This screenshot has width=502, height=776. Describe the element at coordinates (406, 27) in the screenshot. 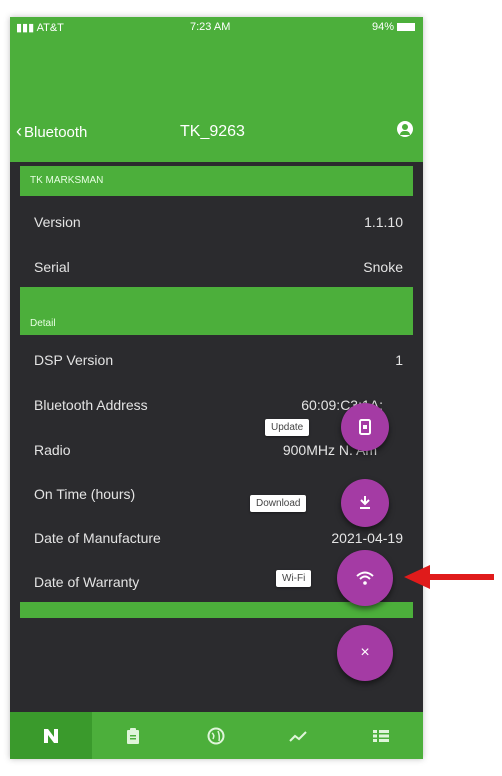

I see `battery-icon` at that location.